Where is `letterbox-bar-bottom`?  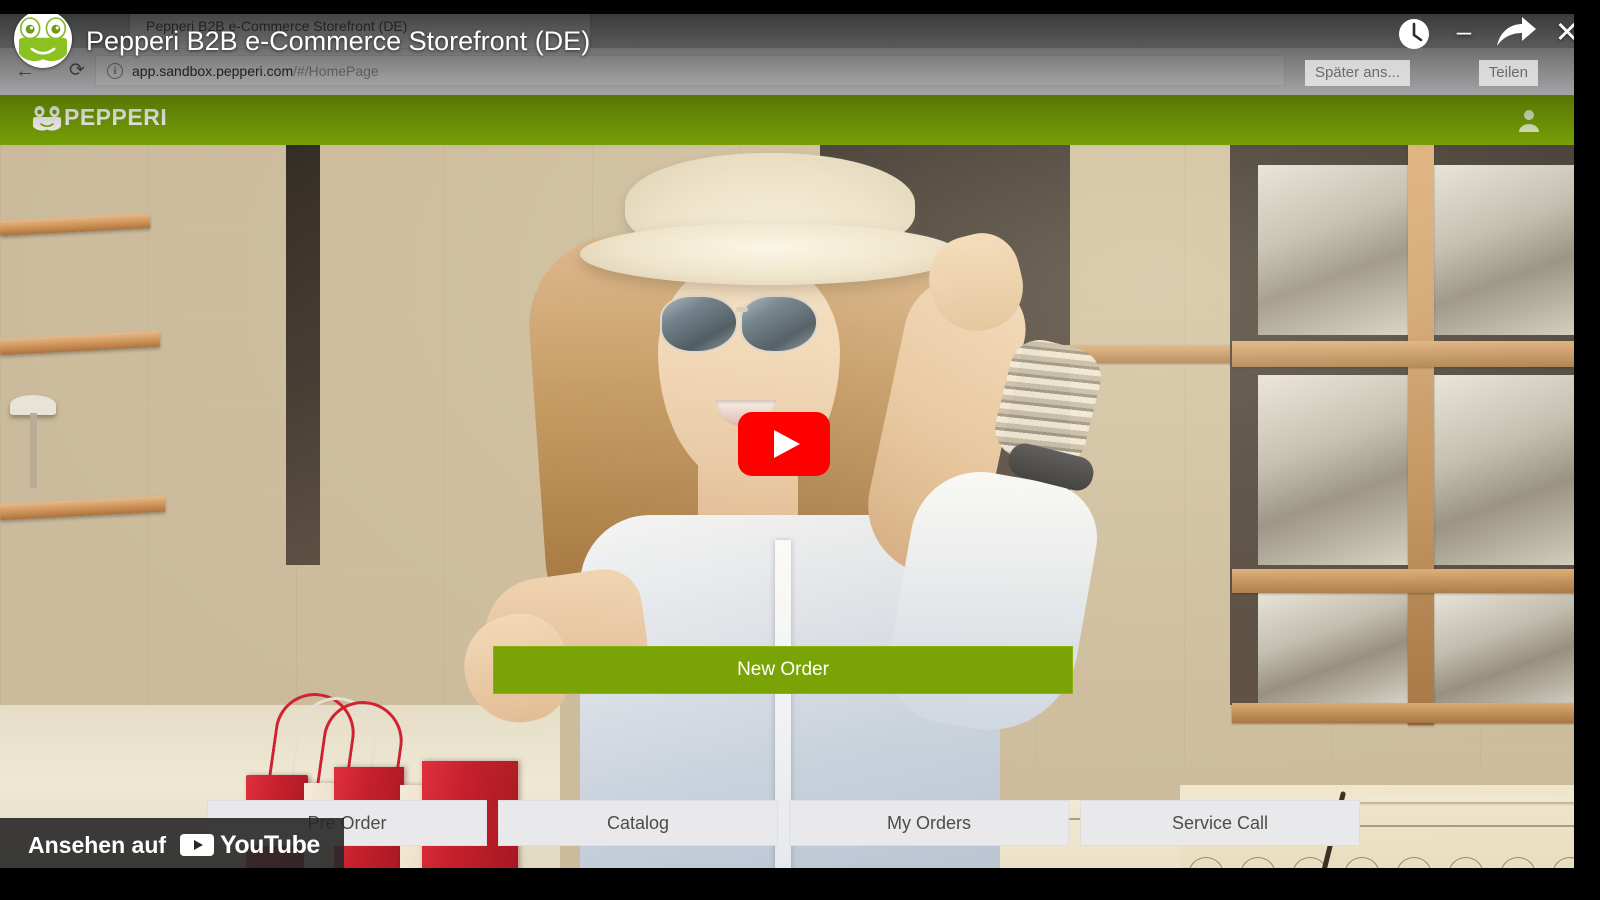
letterbox-bar-bottom is located at coordinates (800, 884).